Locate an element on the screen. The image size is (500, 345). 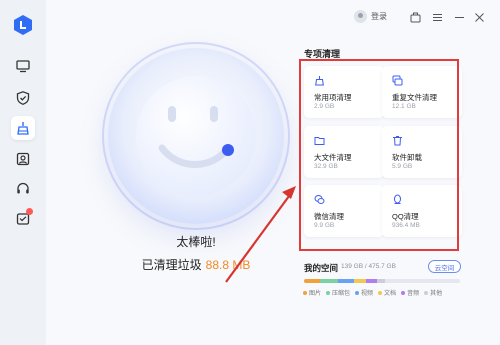
app-logo-icon is located at coordinates (23, 25).